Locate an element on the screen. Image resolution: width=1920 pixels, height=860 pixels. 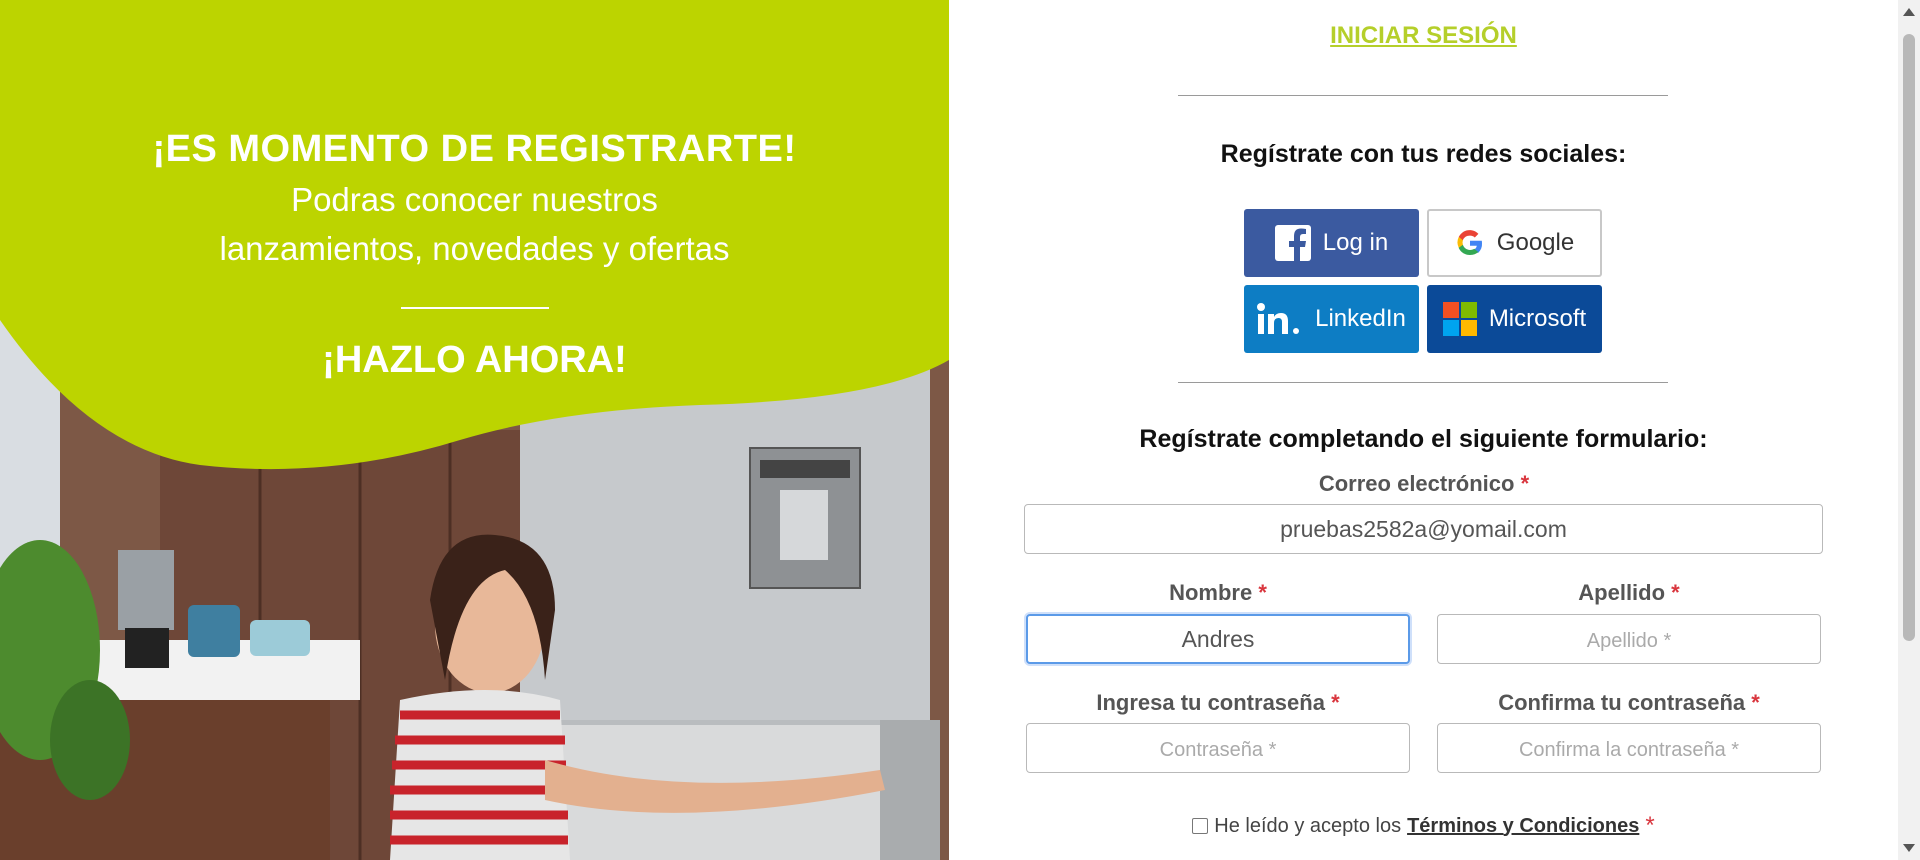
confirm-password-label-text: Confirma tu contraseña is located at coordinates (1622, 702).